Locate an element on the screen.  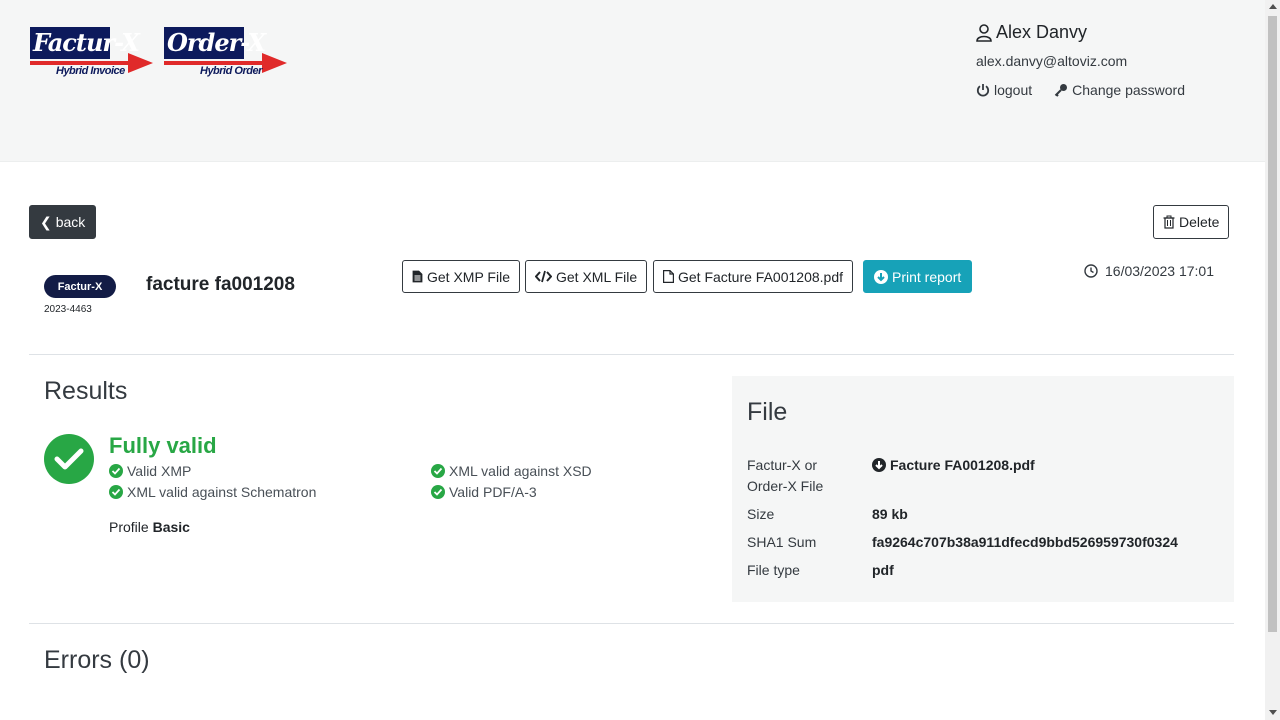
check-item: XML valid against XSD is located at coordinates (511, 471).